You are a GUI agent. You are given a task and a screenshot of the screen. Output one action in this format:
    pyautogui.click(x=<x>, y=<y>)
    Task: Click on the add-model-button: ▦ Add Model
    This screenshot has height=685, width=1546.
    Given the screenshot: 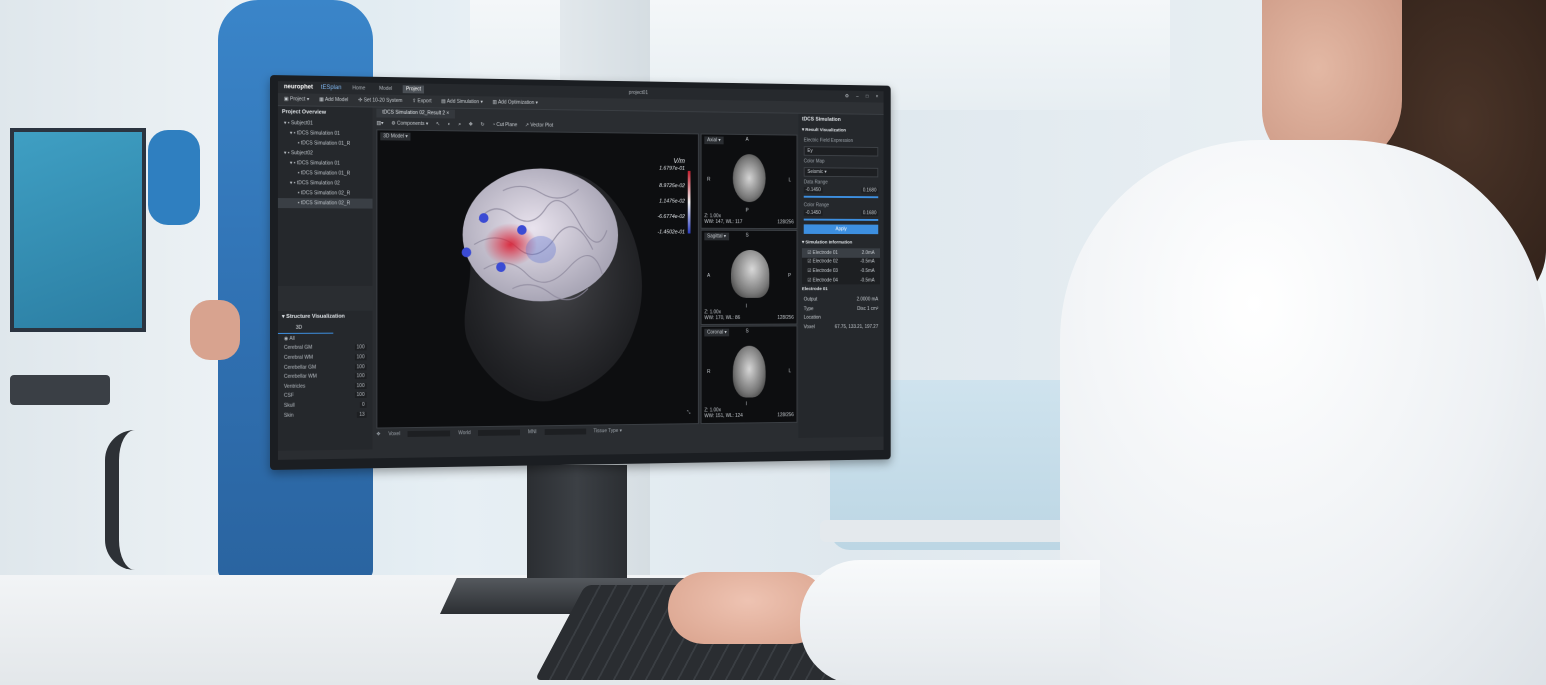 What is the action you would take?
    pyautogui.click(x=333, y=100)
    